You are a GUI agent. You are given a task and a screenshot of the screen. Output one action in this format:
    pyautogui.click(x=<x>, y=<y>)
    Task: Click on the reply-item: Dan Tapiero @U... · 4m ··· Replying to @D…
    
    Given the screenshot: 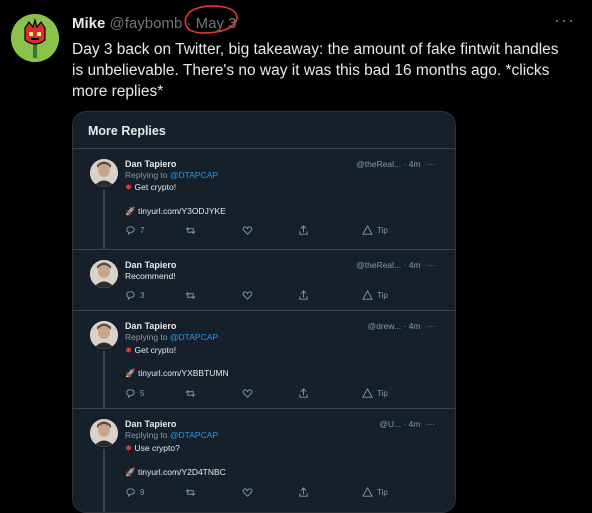 What is the action you would take?
    pyautogui.click(x=264, y=460)
    